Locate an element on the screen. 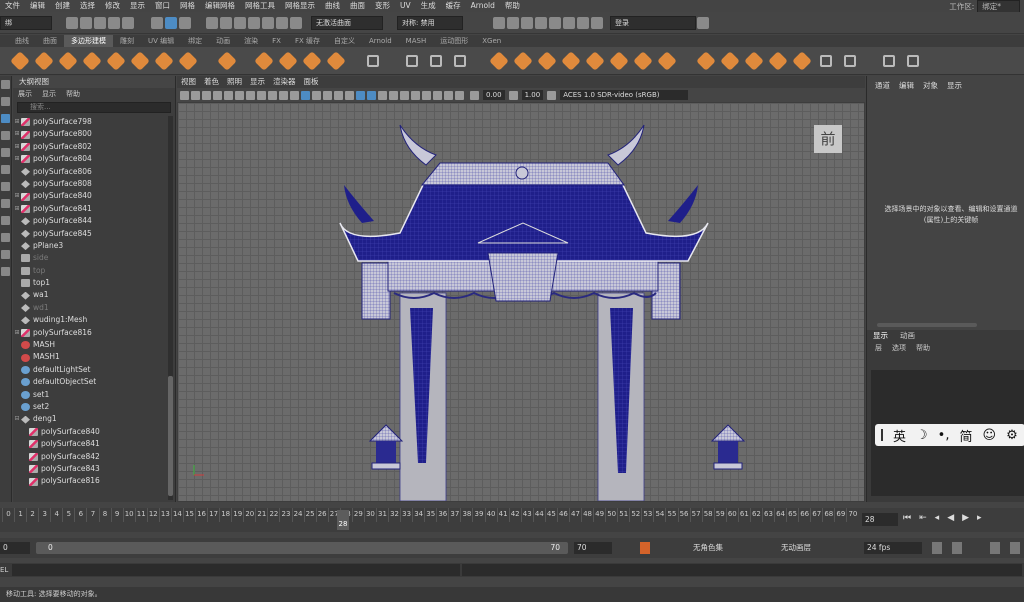 This screenshot has width=1024, height=602. wireframe-on-shaded-icon is located at coordinates (338, 95).